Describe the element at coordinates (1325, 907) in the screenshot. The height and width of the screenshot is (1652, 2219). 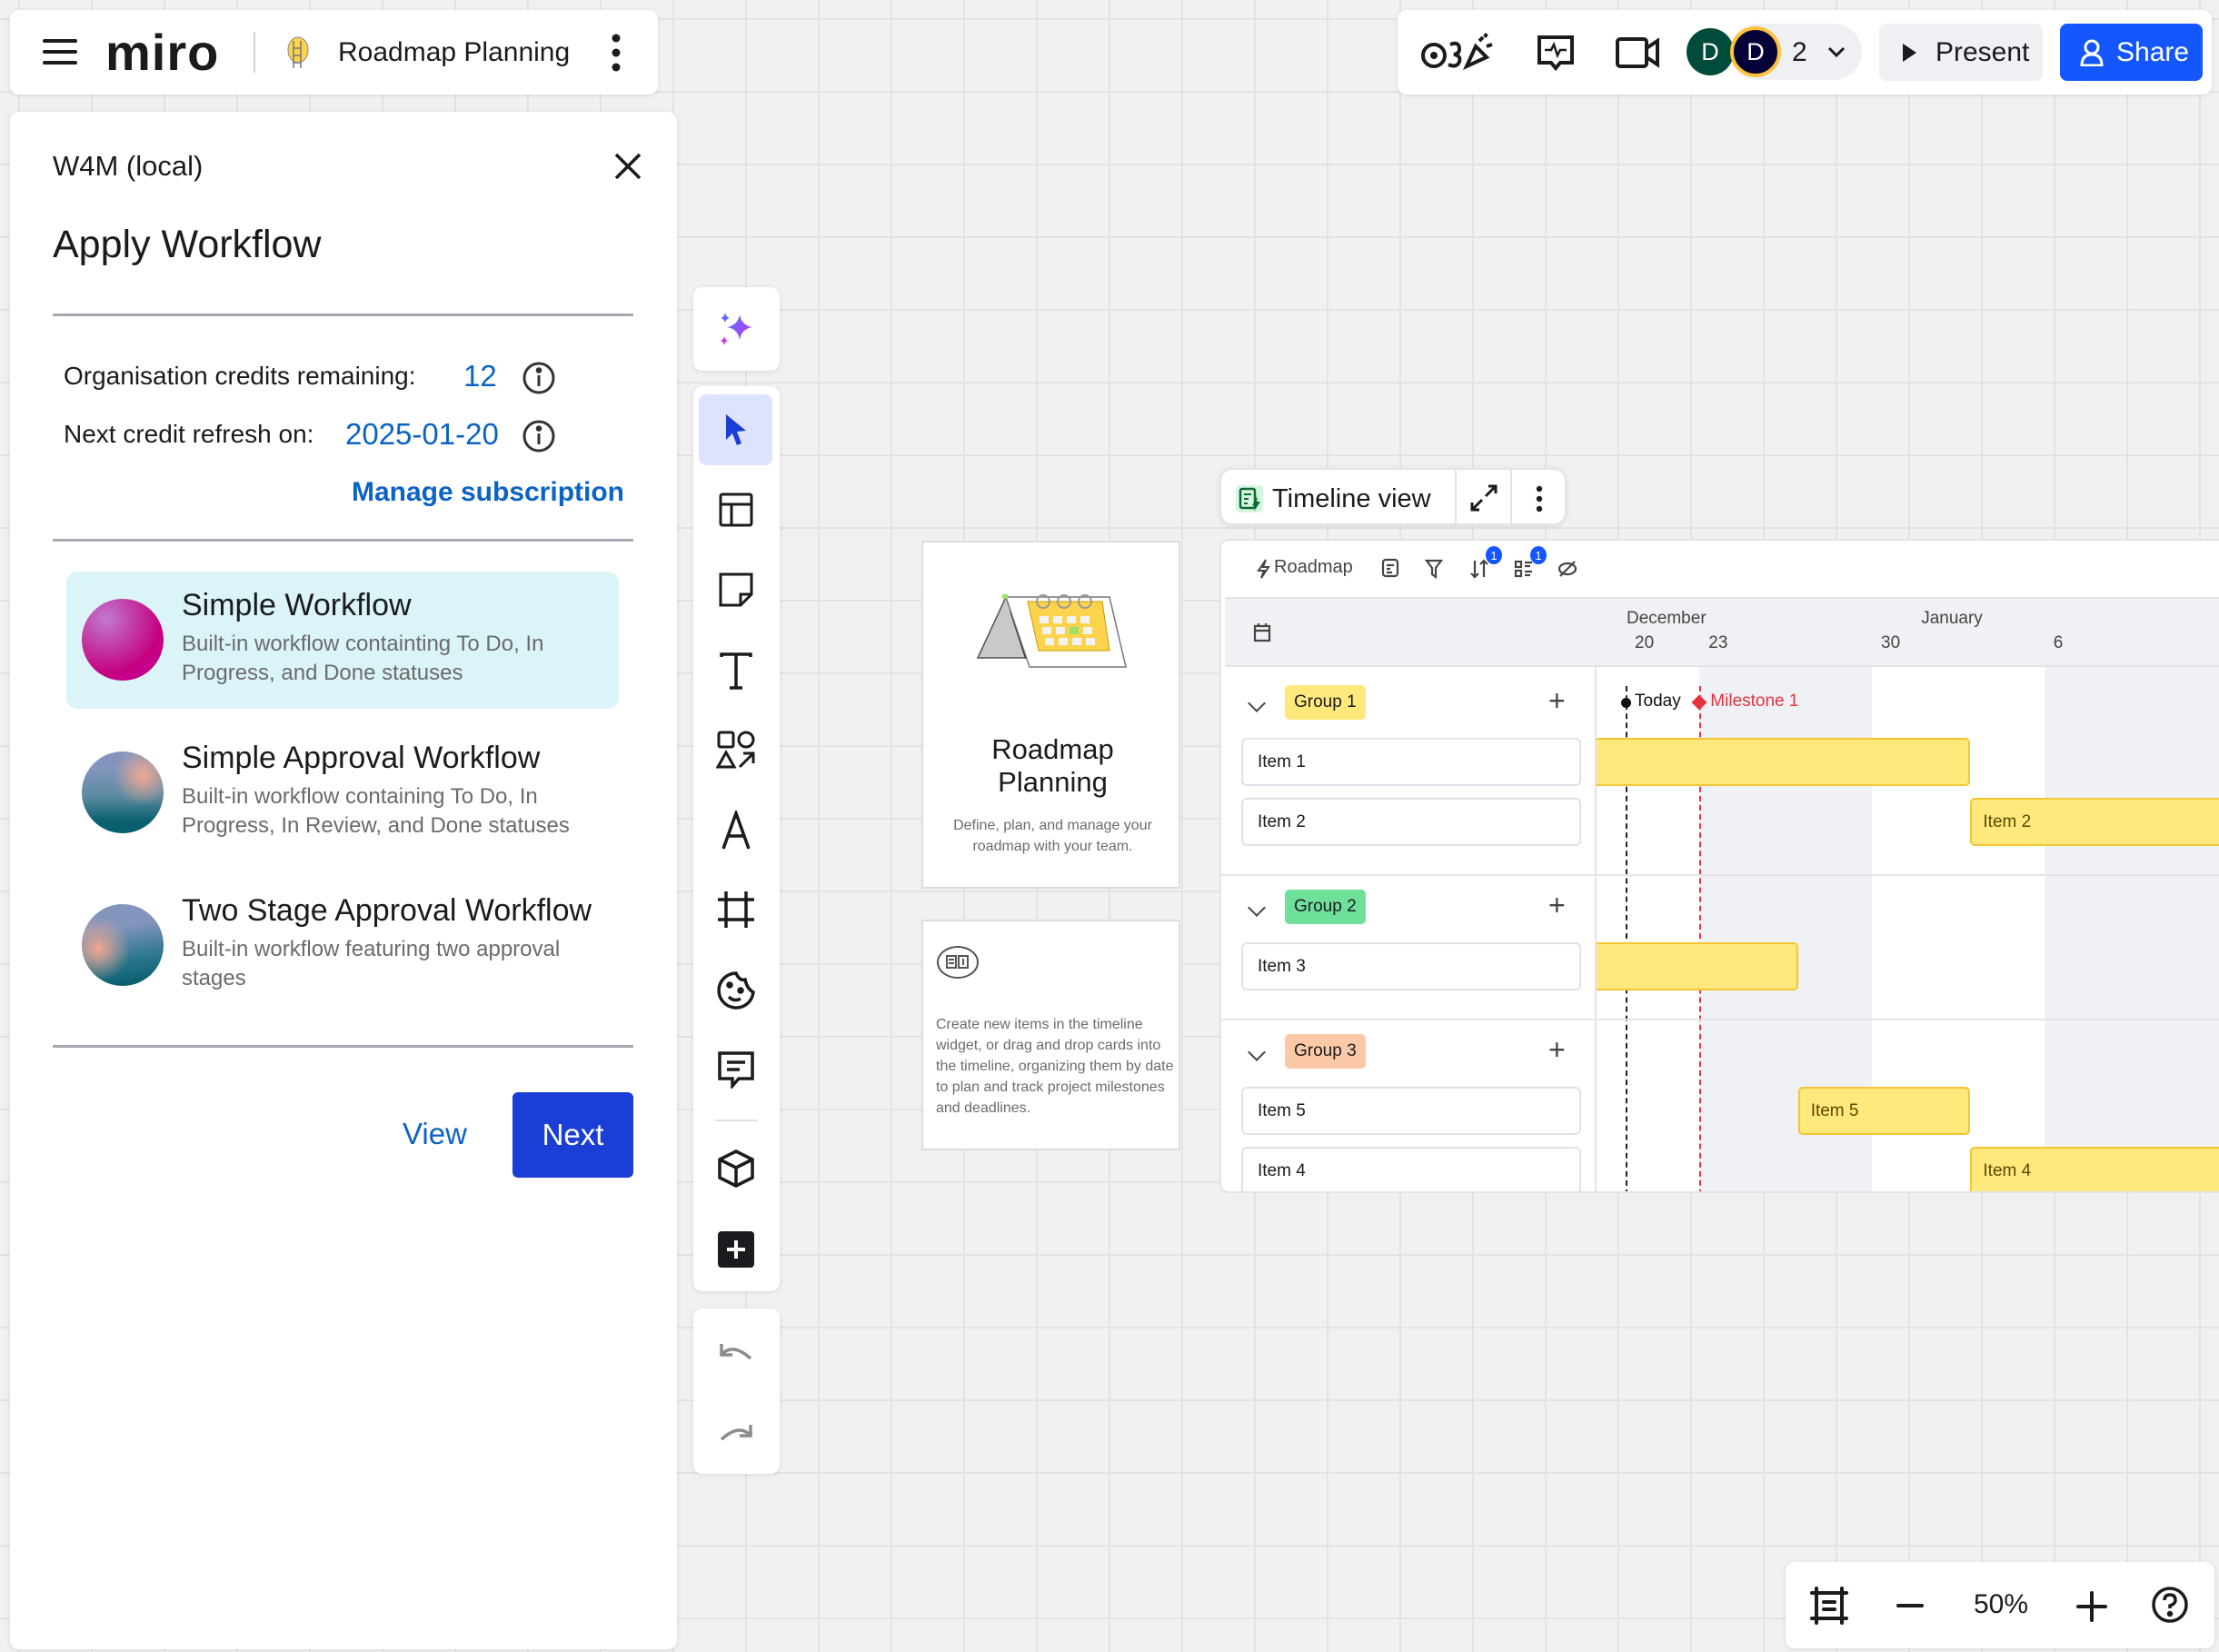
I see `group-badge: Group 2` at that location.